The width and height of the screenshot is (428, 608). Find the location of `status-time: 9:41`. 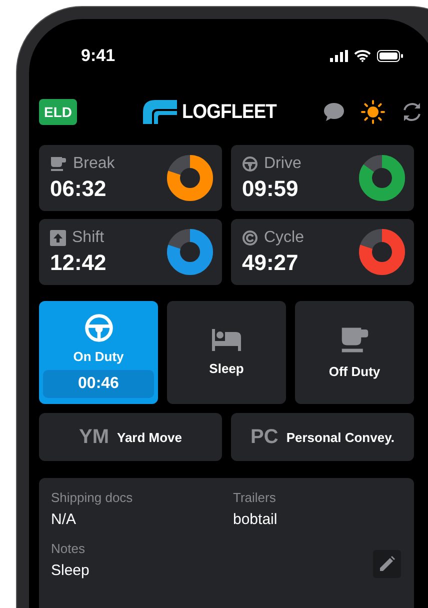

status-time: 9:41 is located at coordinates (98, 56).